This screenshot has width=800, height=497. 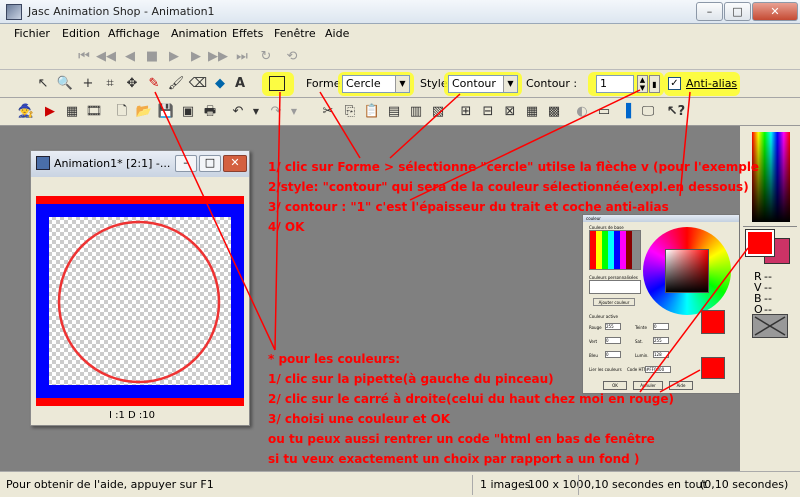 What do you see at coordinates (770, 326) in the screenshot?
I see `transparent-swatch` at bounding box center [770, 326].